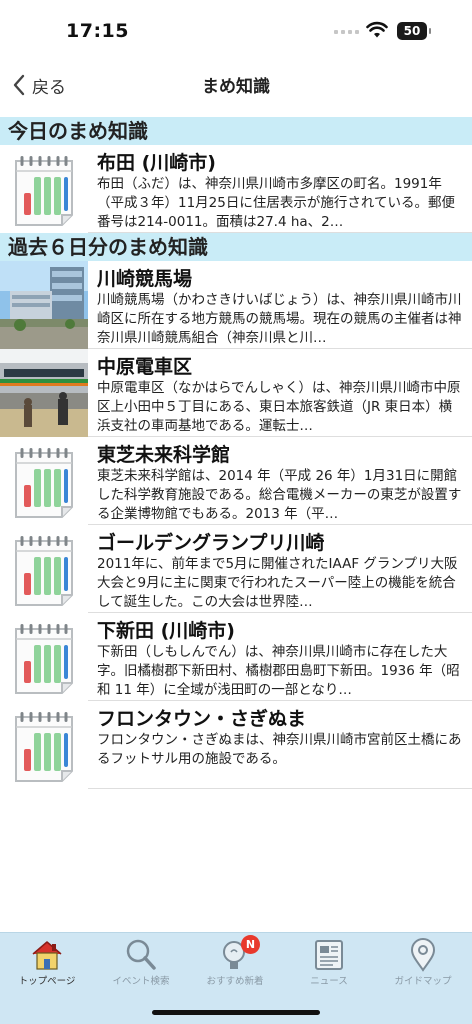 The height and width of the screenshot is (1024, 472). Describe the element at coordinates (329, 955) in the screenshot. I see `newspaper-icon` at that location.